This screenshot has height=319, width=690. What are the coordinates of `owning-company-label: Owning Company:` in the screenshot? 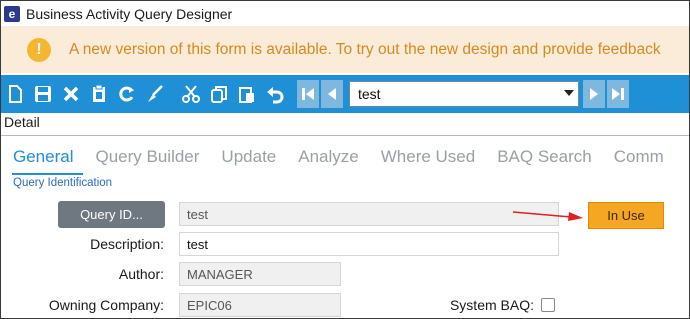 It's located at (106, 305).